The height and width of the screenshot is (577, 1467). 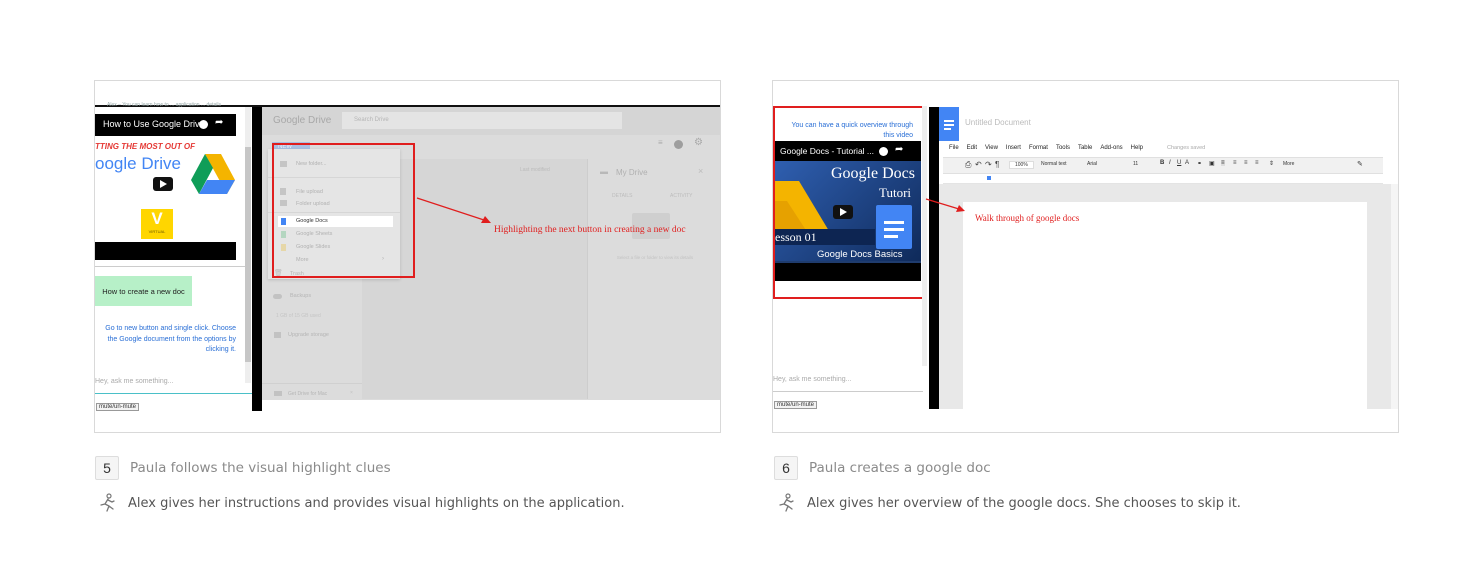 I want to click on style-select: Normal text, so click(x=1054, y=164).